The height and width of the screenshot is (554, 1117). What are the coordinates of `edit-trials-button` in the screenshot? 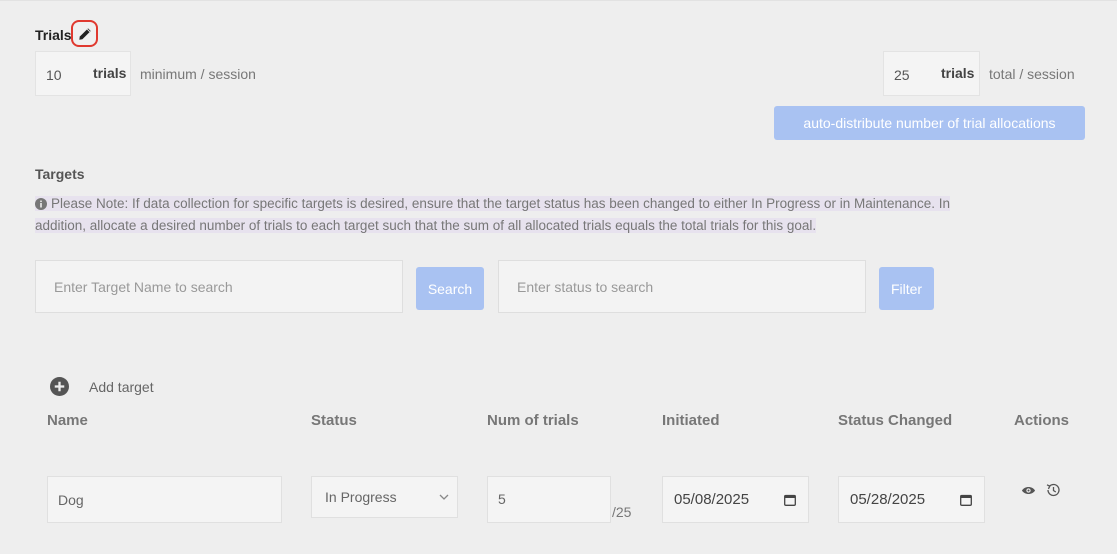 It's located at (84, 33).